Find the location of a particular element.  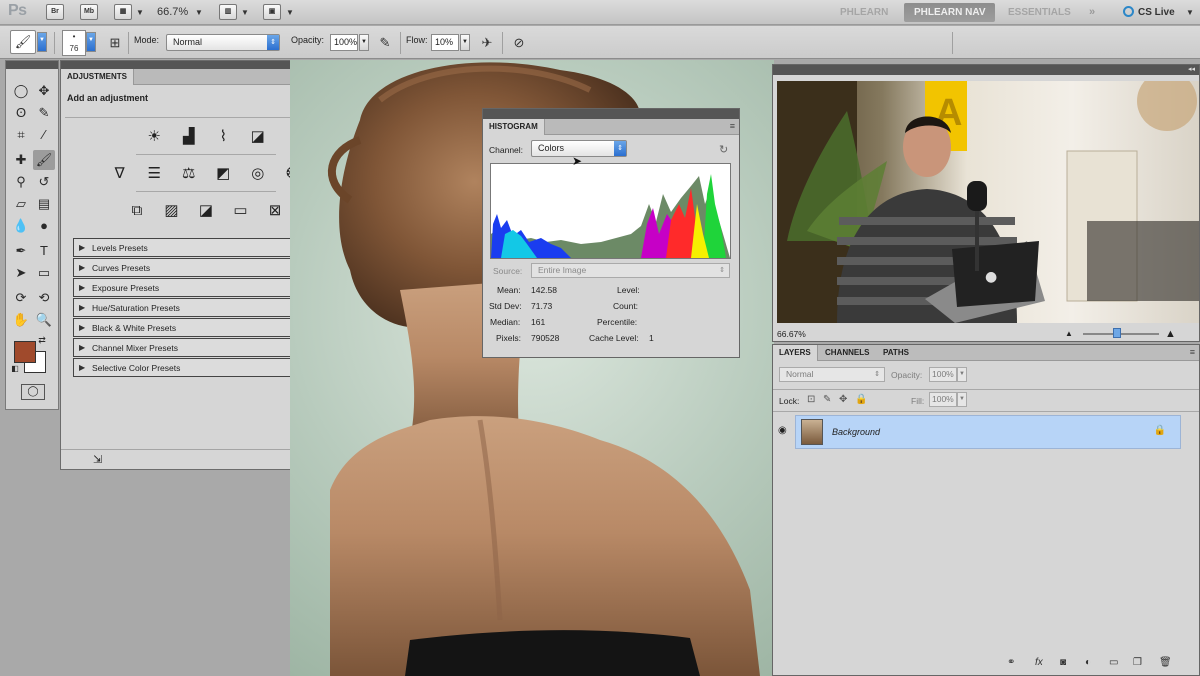

foreground-color-swatch is located at coordinates (25, 352).